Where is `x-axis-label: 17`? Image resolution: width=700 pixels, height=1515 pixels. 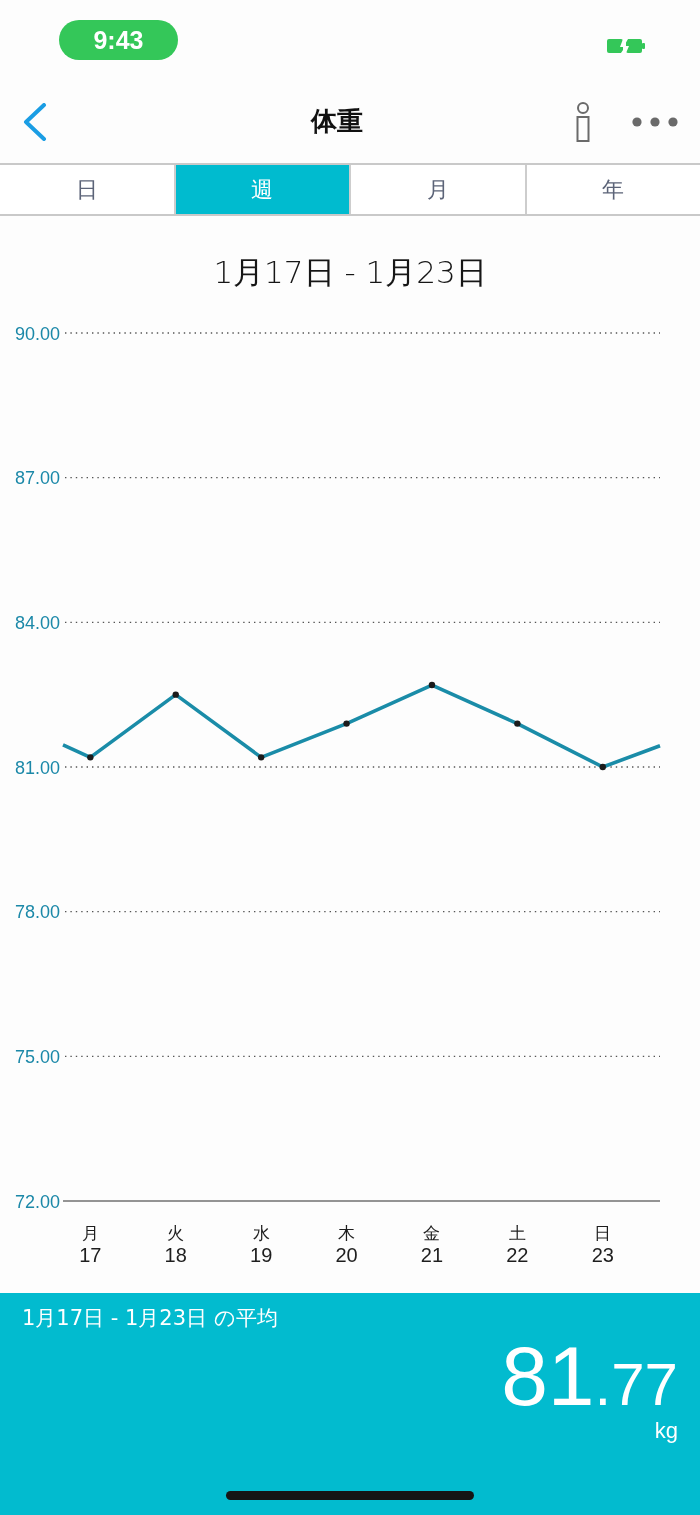
x-axis-label: 17 is located at coordinates (90, 1255).